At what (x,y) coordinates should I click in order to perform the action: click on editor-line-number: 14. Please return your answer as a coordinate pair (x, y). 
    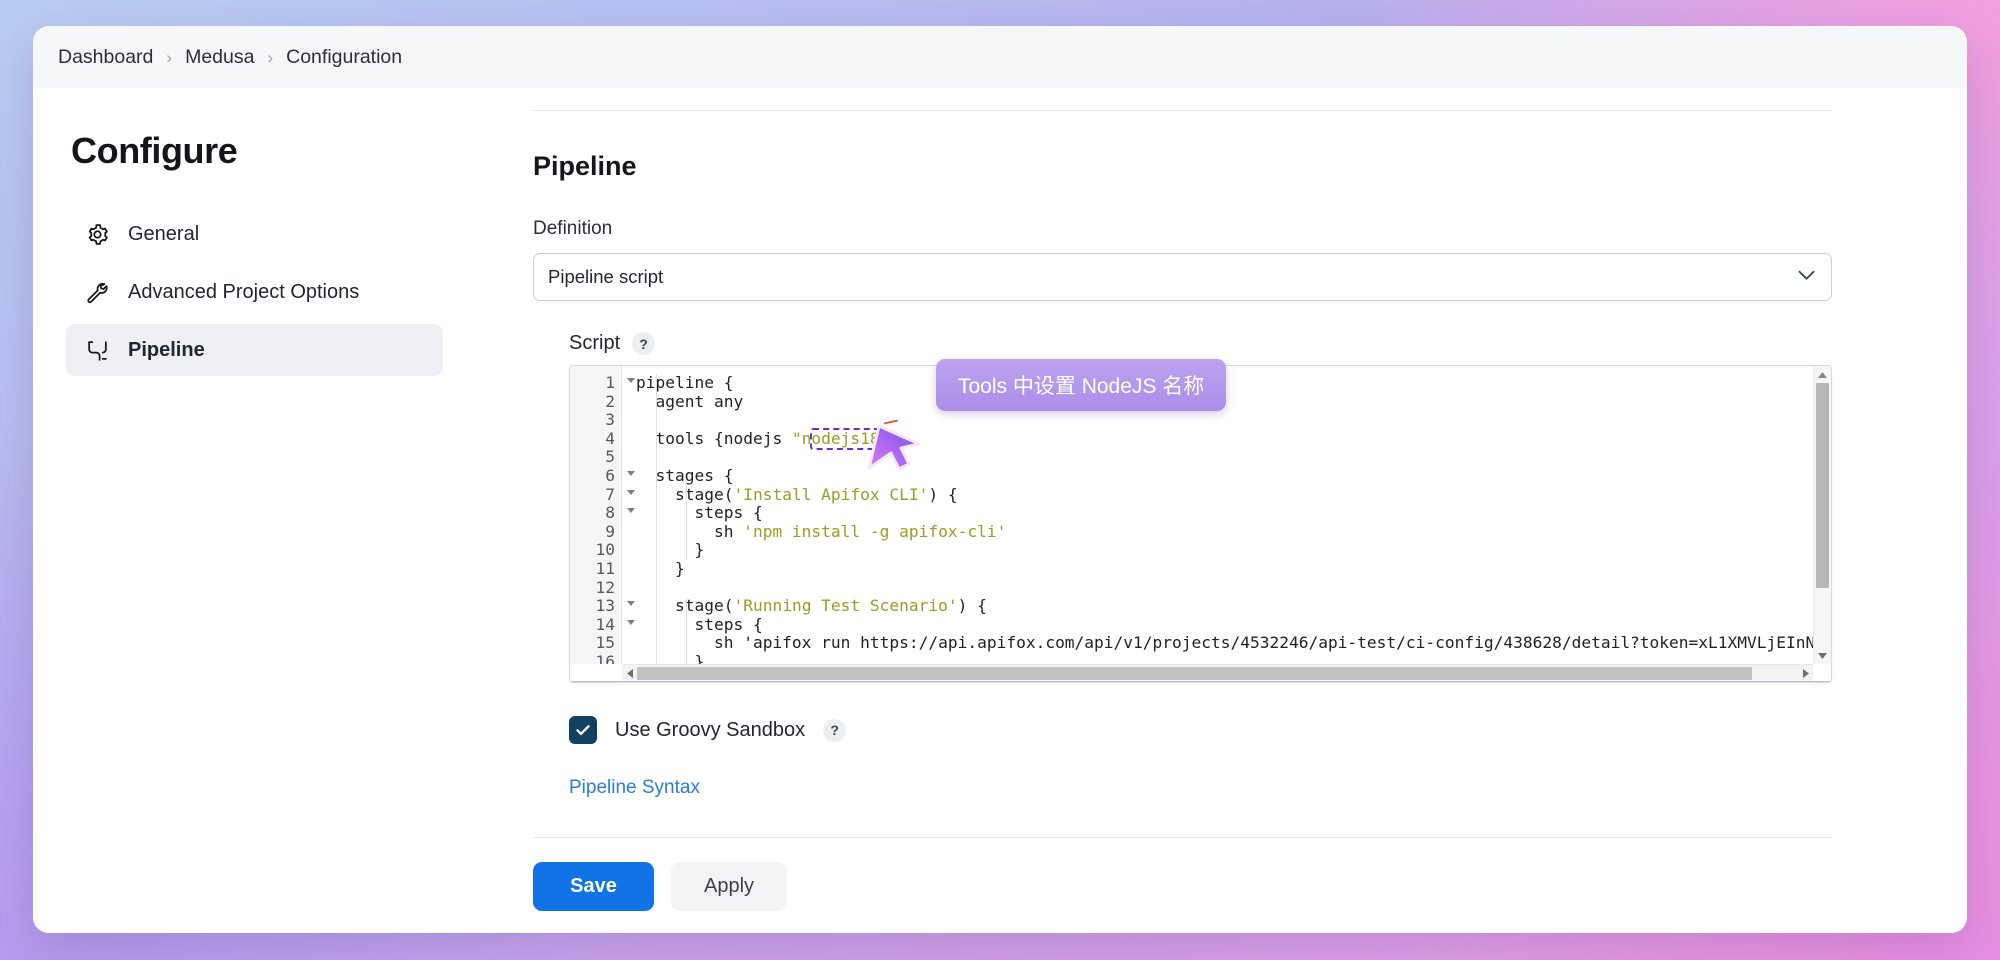
    Looking at the image, I should click on (602, 625).